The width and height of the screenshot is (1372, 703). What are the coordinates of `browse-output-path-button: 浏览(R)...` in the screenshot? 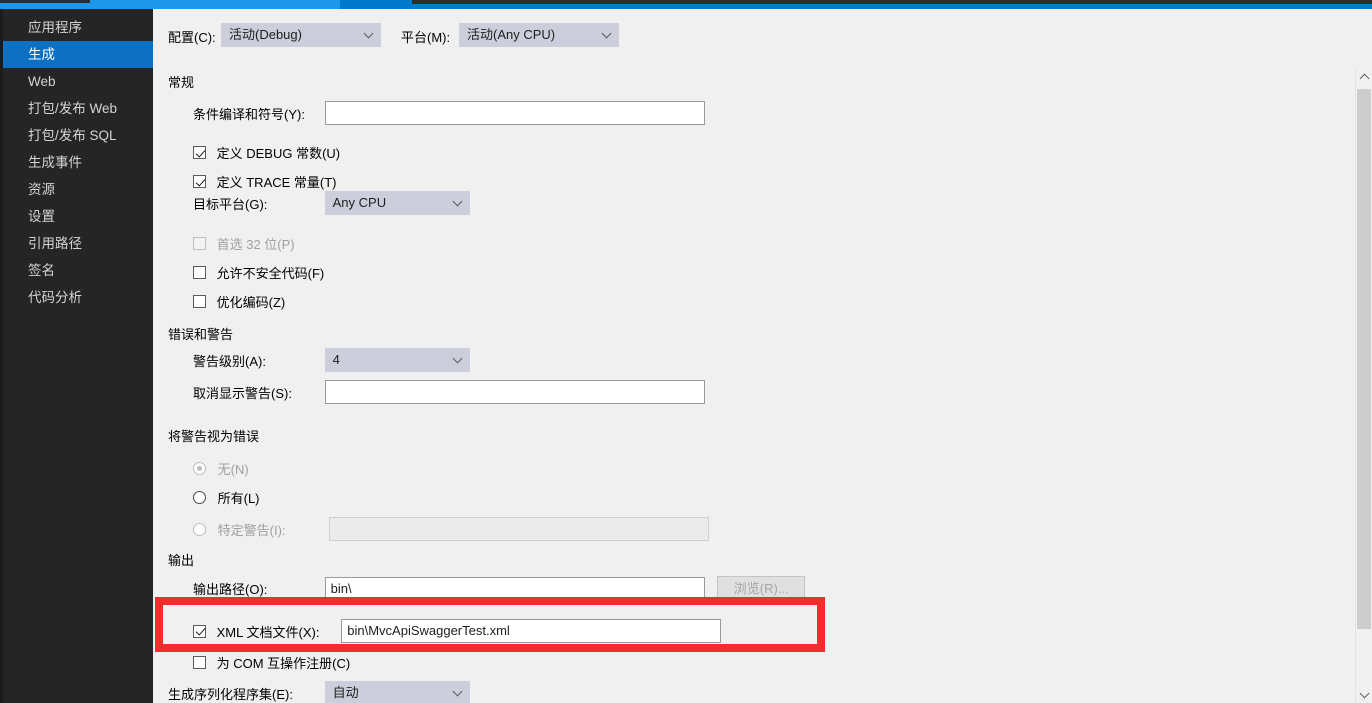 It's located at (761, 588).